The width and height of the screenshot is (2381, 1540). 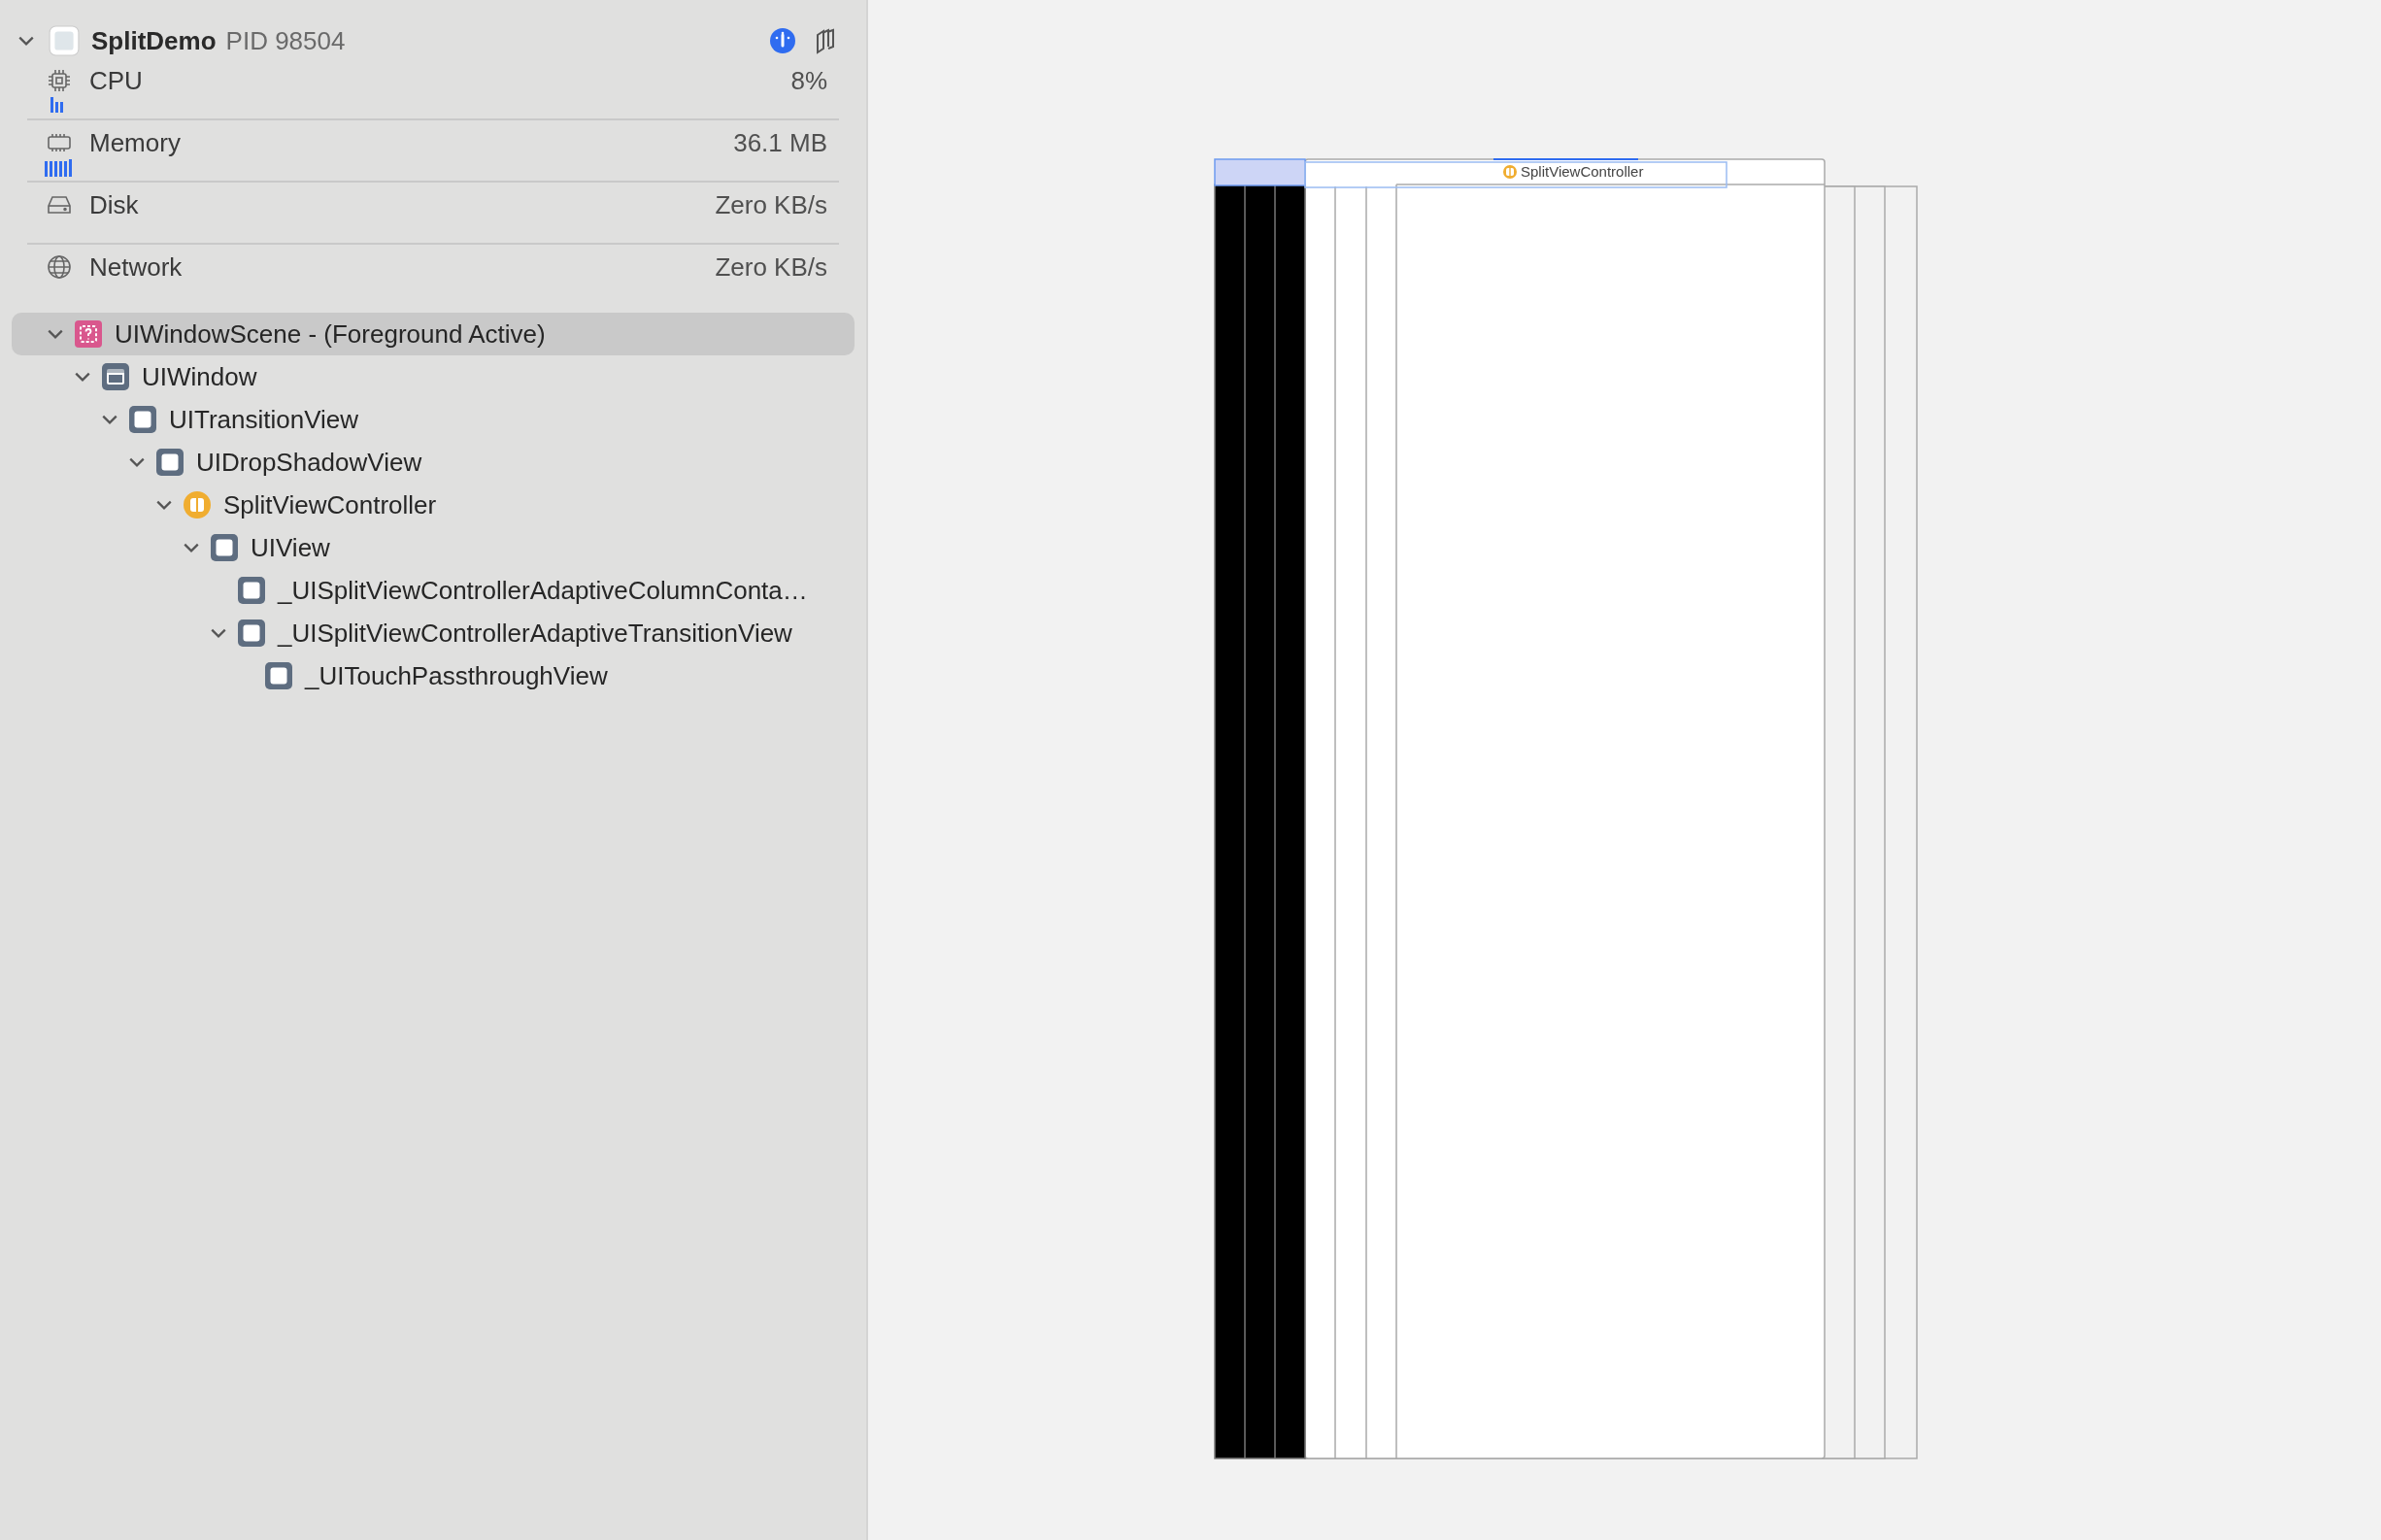 What do you see at coordinates (115, 376) in the screenshot?
I see `window-icon` at bounding box center [115, 376].